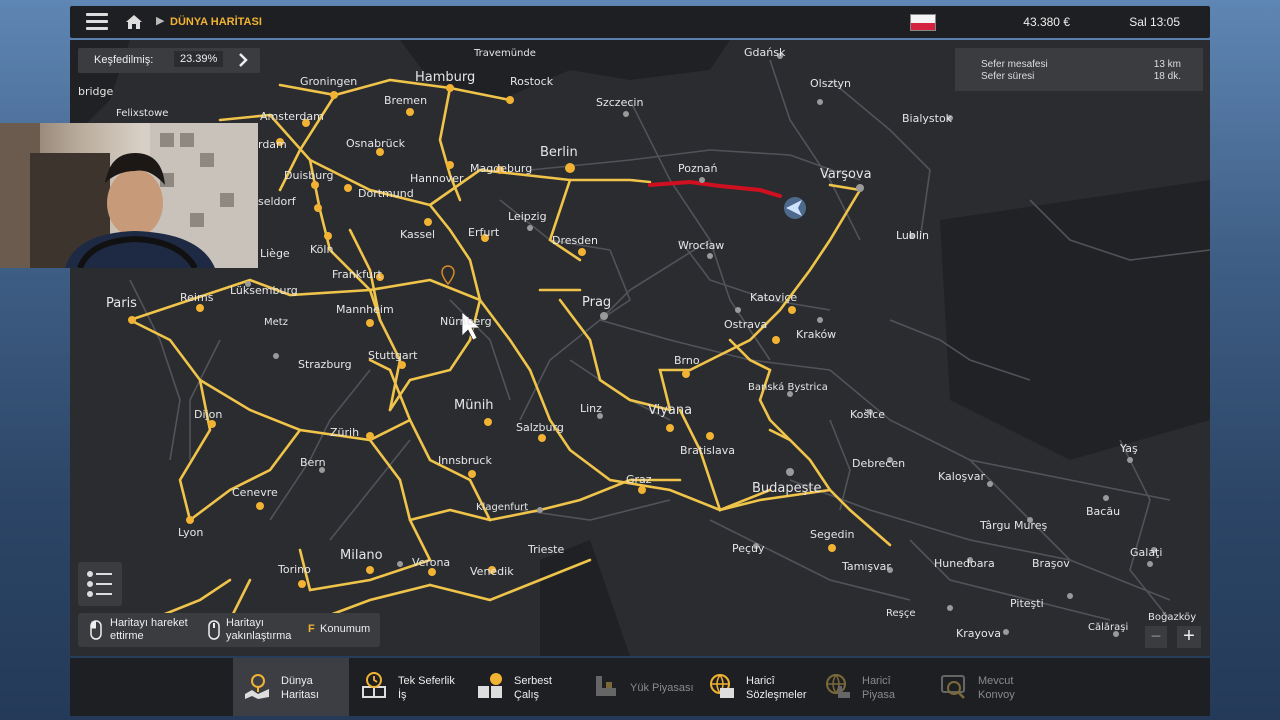 This screenshot has height=720, width=1280. Describe the element at coordinates (216, 22) in the screenshot. I see `breadcrumb: DÜNYA HARİTASI` at that location.